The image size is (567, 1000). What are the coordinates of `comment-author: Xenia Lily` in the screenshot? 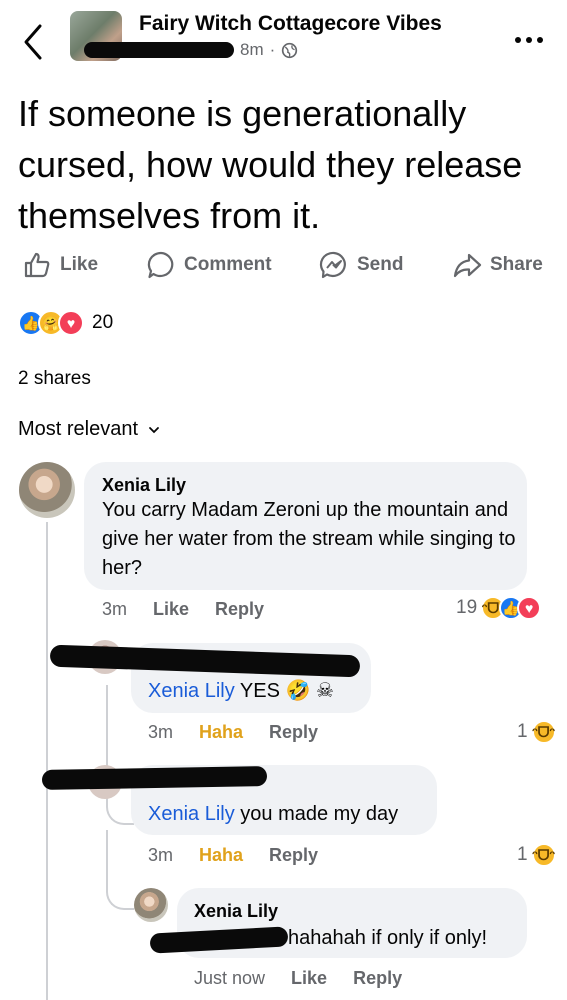 It's located at (144, 485).